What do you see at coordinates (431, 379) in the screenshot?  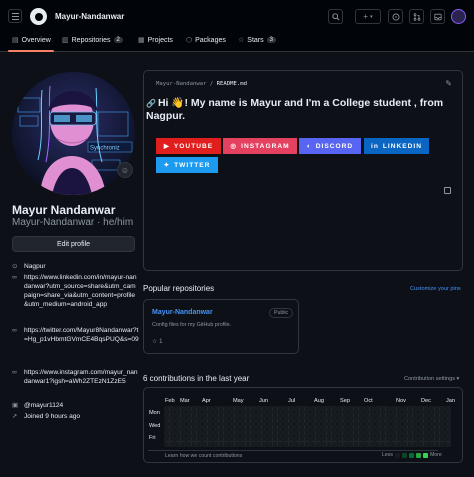 I see `contribution-settings-button: Contribution settings ▾` at bounding box center [431, 379].